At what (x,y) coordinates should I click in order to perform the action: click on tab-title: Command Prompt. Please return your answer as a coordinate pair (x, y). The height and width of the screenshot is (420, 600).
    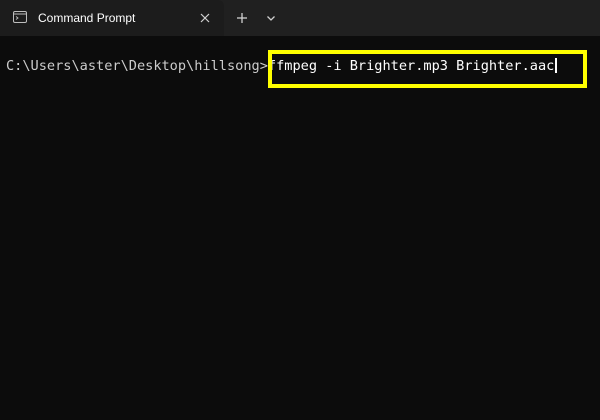
    Looking at the image, I should click on (87, 18).